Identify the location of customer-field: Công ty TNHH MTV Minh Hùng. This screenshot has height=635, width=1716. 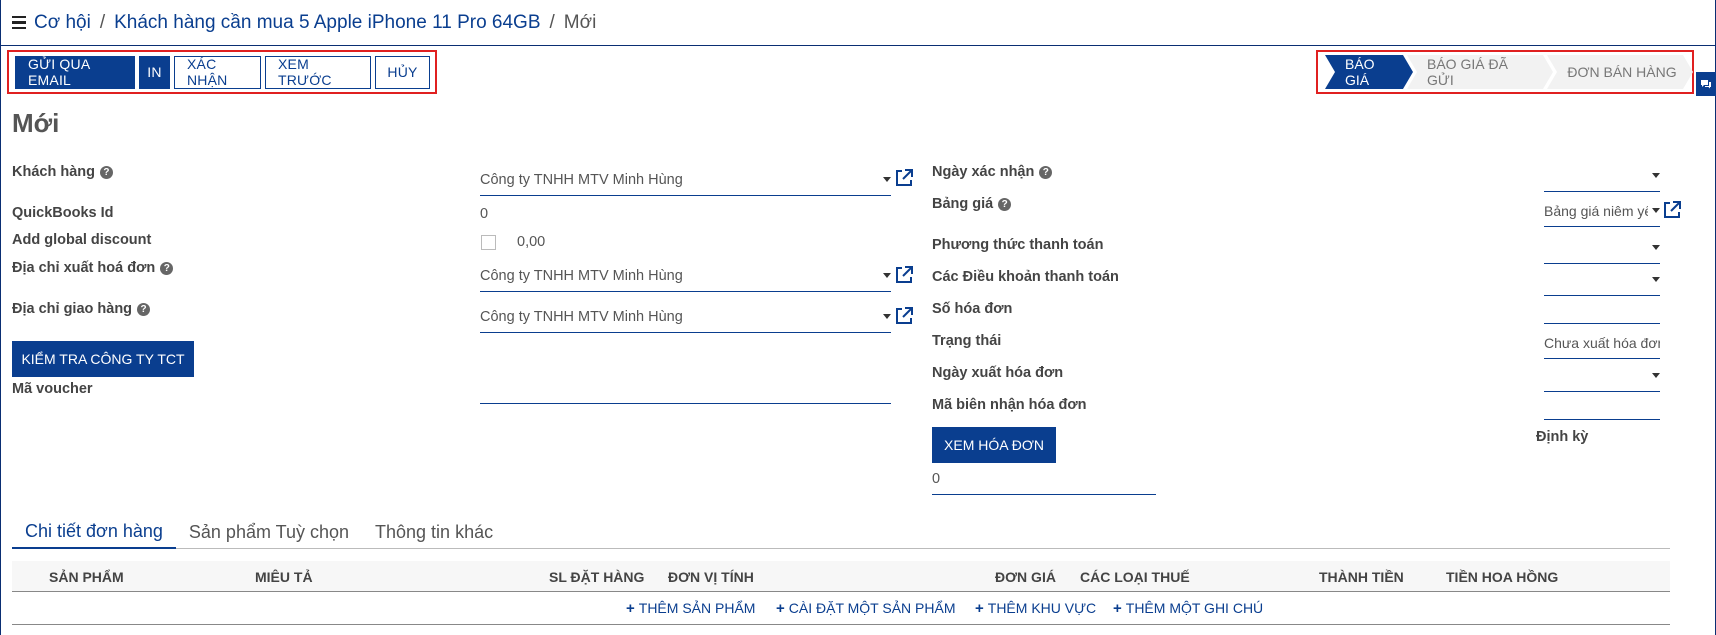
(685, 180).